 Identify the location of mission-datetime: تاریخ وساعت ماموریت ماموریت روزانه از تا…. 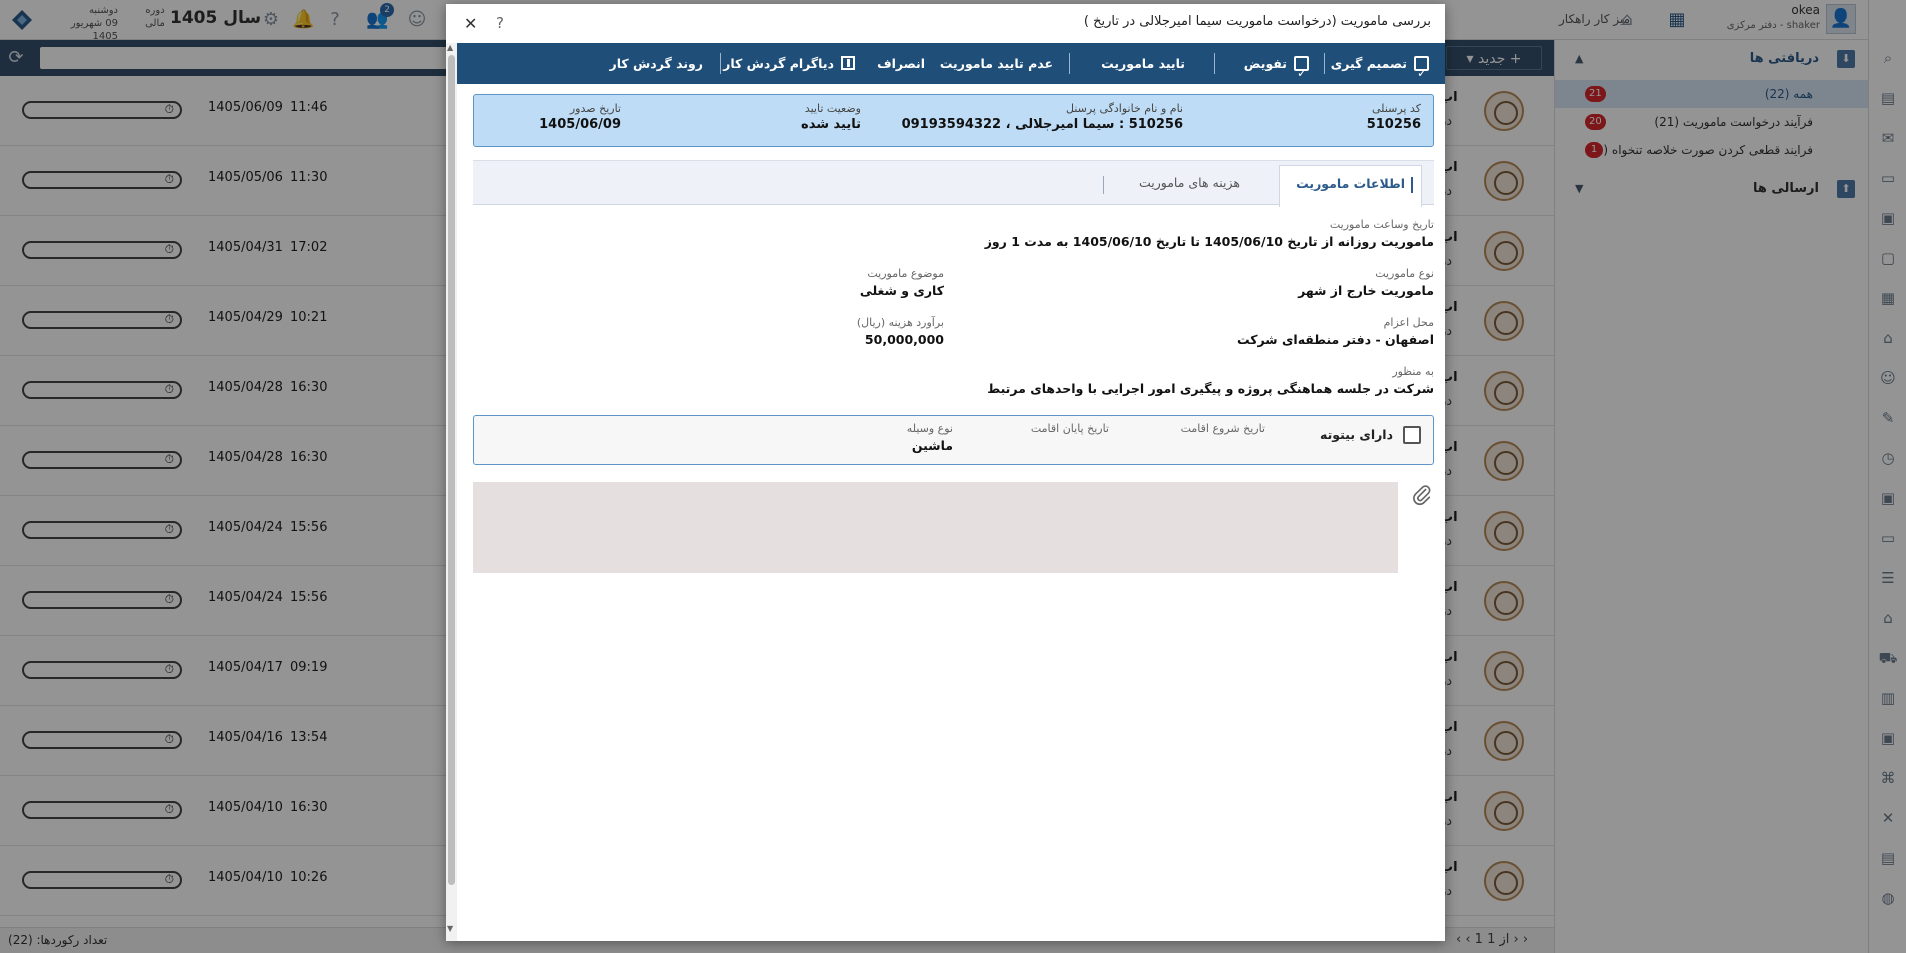
(1209, 233).